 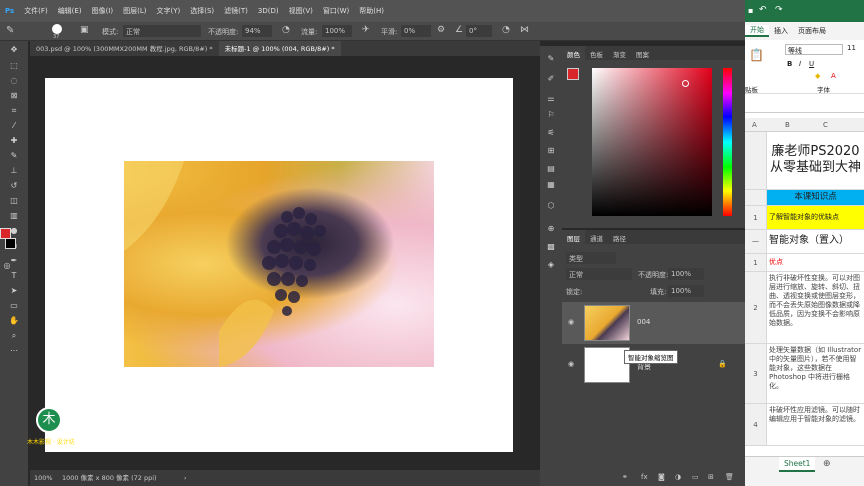 I want to click on menu-3d: 3D(D), so click(x=268, y=11).